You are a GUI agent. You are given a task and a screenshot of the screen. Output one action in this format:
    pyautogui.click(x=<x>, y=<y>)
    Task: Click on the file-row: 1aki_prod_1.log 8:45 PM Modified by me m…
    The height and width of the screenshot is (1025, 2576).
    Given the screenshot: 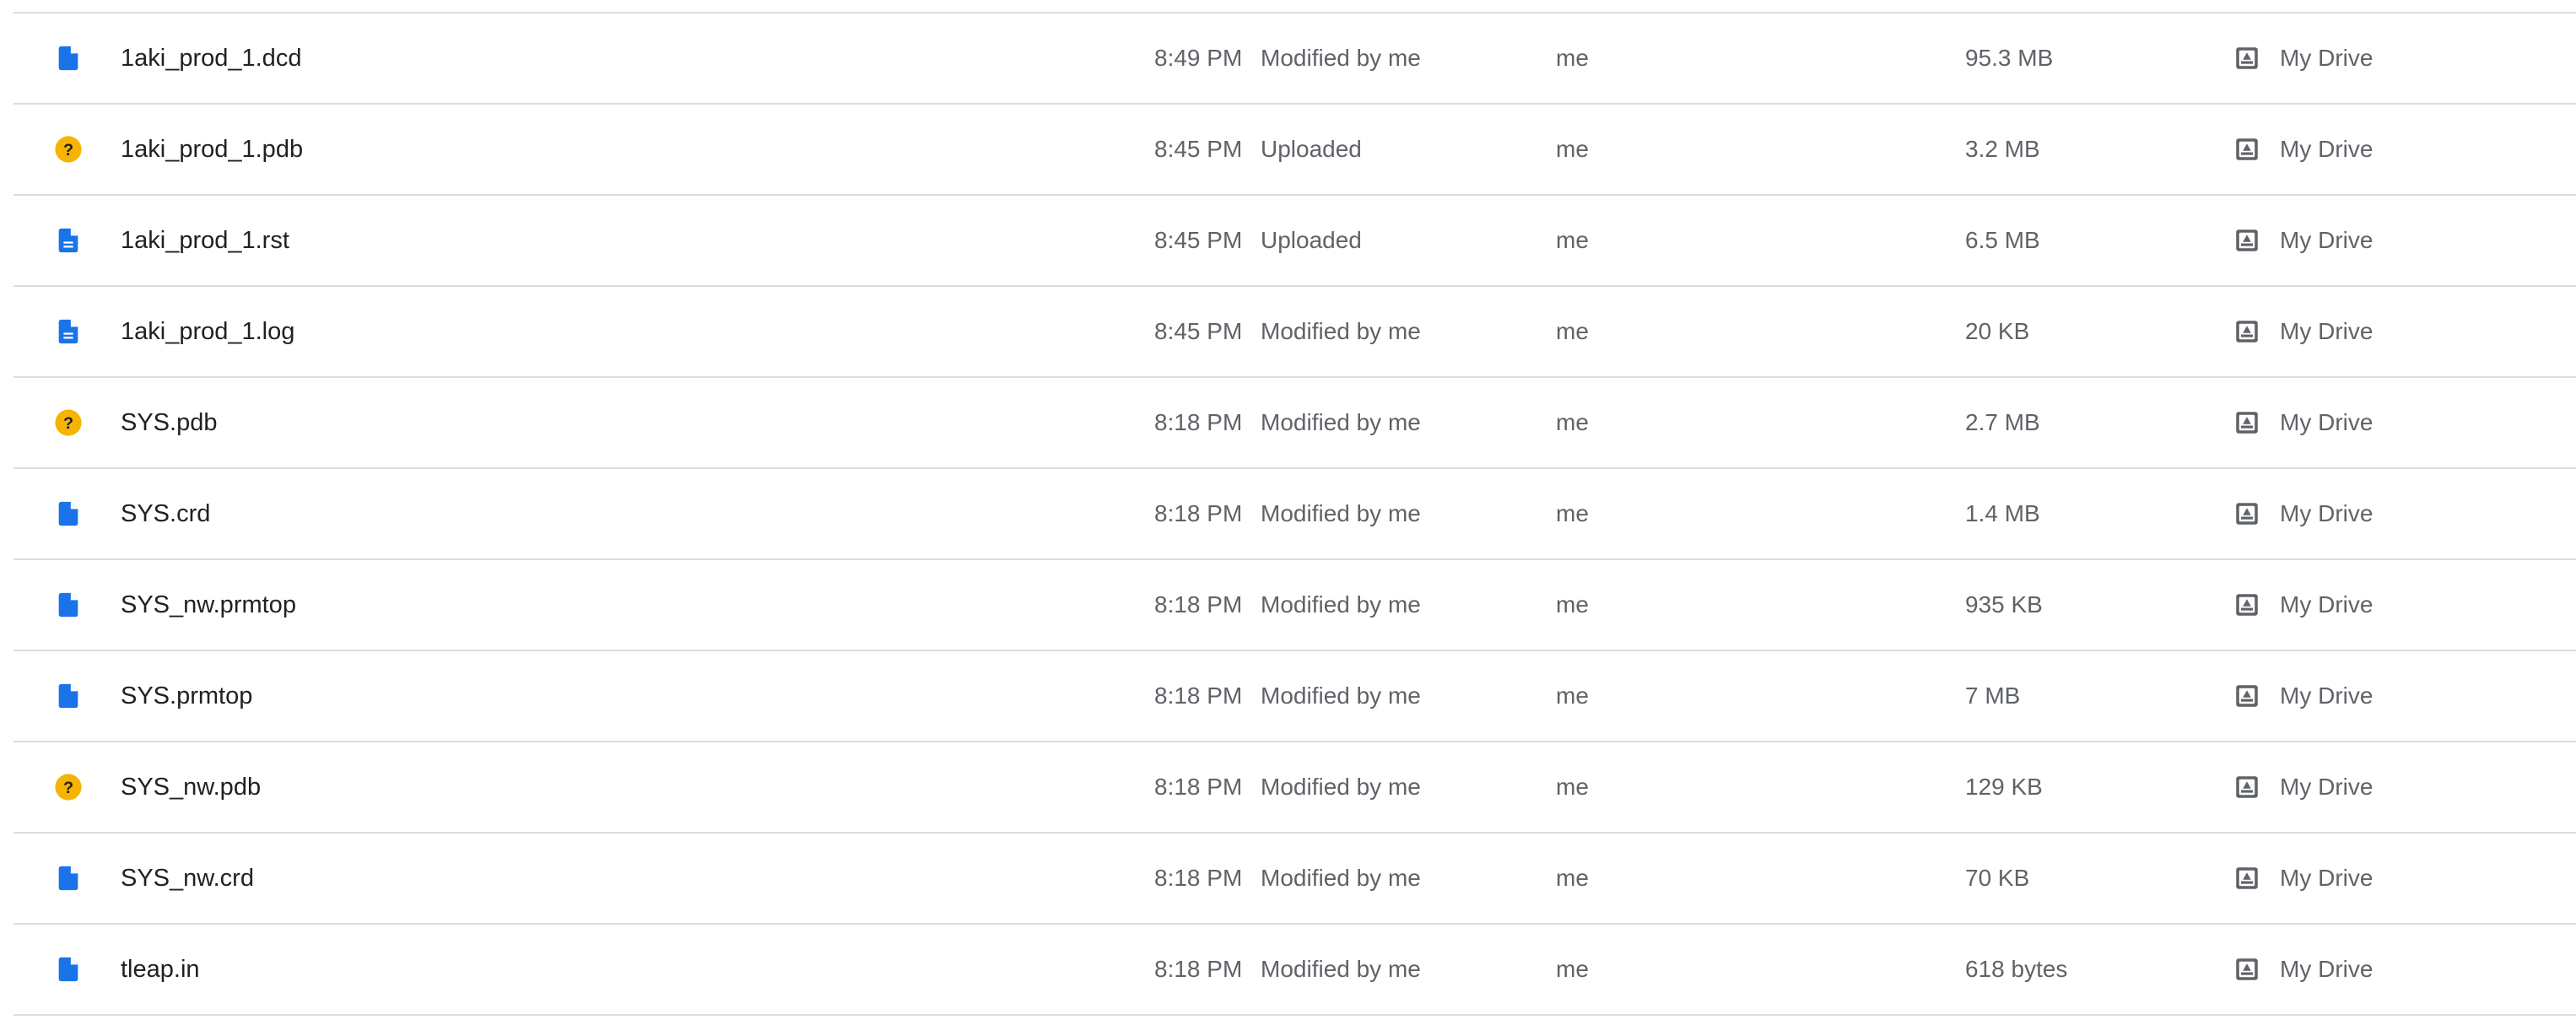 What is the action you would take?
    pyautogui.click(x=1295, y=332)
    